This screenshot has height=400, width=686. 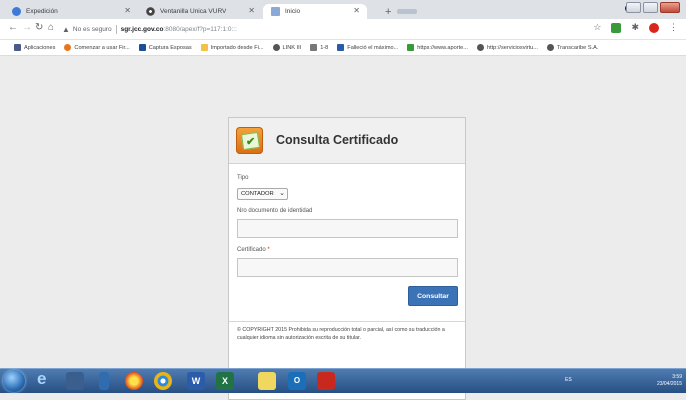 I want to click on excel-icon: X, so click(x=225, y=381).